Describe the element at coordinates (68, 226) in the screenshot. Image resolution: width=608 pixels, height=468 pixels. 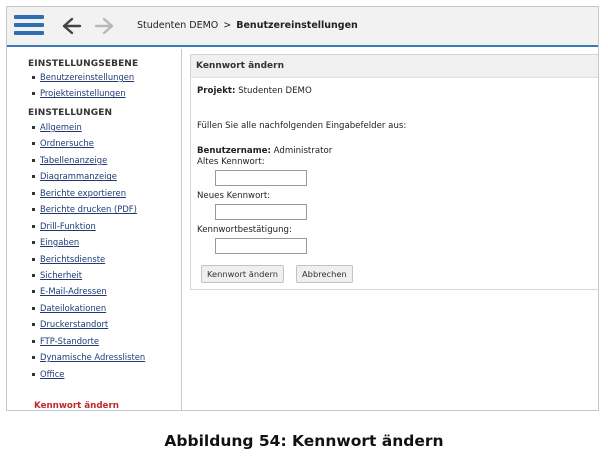
I see `sidebar-link-setting-6: Drill-Funktion` at that location.